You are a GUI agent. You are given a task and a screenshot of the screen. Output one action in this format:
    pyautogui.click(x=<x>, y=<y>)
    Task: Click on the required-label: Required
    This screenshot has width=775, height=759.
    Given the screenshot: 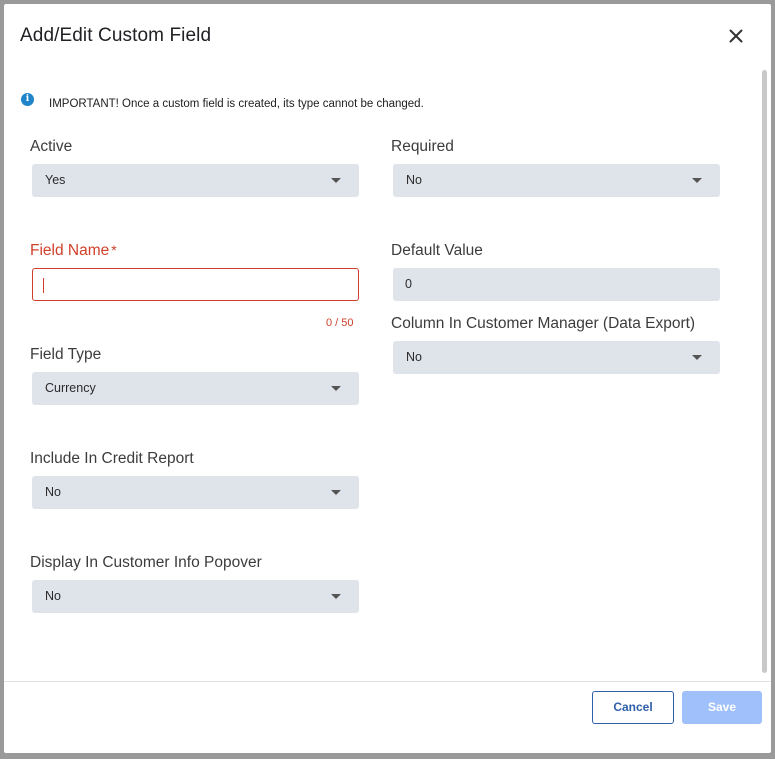 What is the action you would take?
    pyautogui.click(x=422, y=146)
    